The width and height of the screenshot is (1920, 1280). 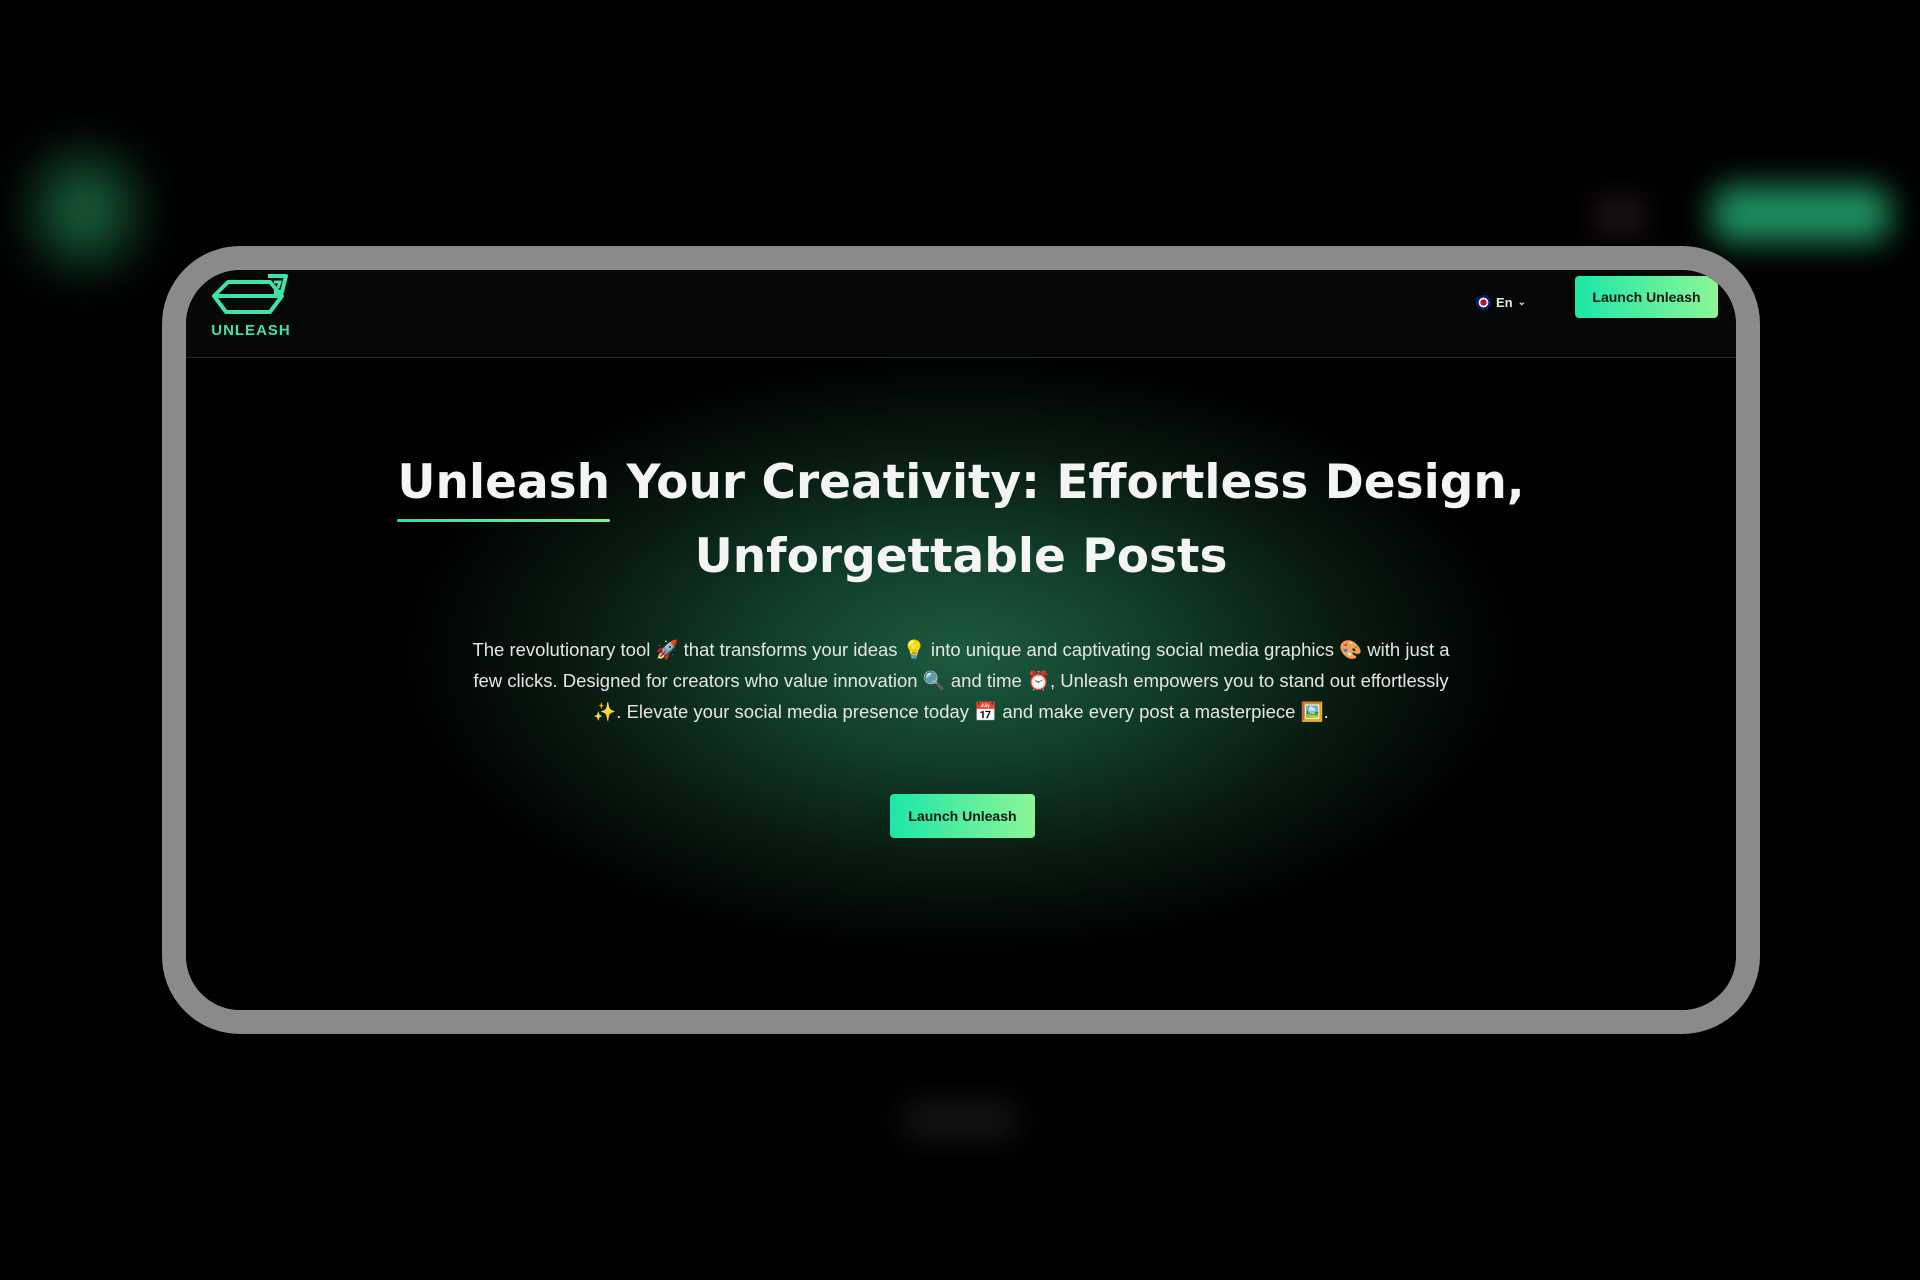 I want to click on chevron-down-icon: ⌄, so click(x=1522, y=302).